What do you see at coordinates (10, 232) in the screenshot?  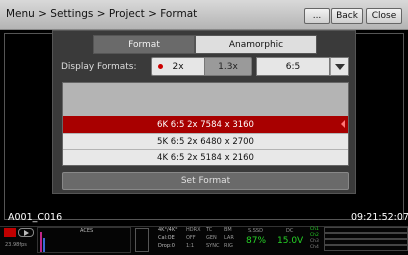 I see `red-logo-icon` at bounding box center [10, 232].